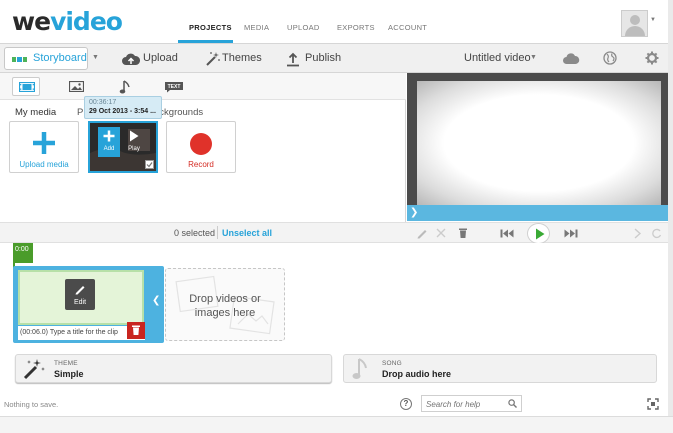 This screenshot has width=673, height=433. I want to click on clip-collapse-icon: ❮, so click(156, 300).